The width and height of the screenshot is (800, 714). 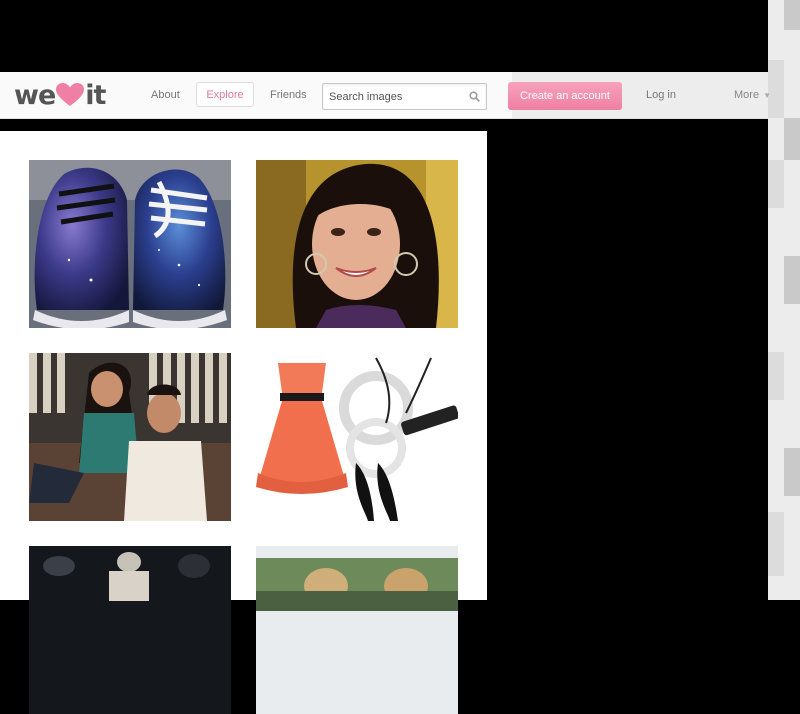 I want to click on image-thumb-galaxy-sneakers, so click(x=130, y=244).